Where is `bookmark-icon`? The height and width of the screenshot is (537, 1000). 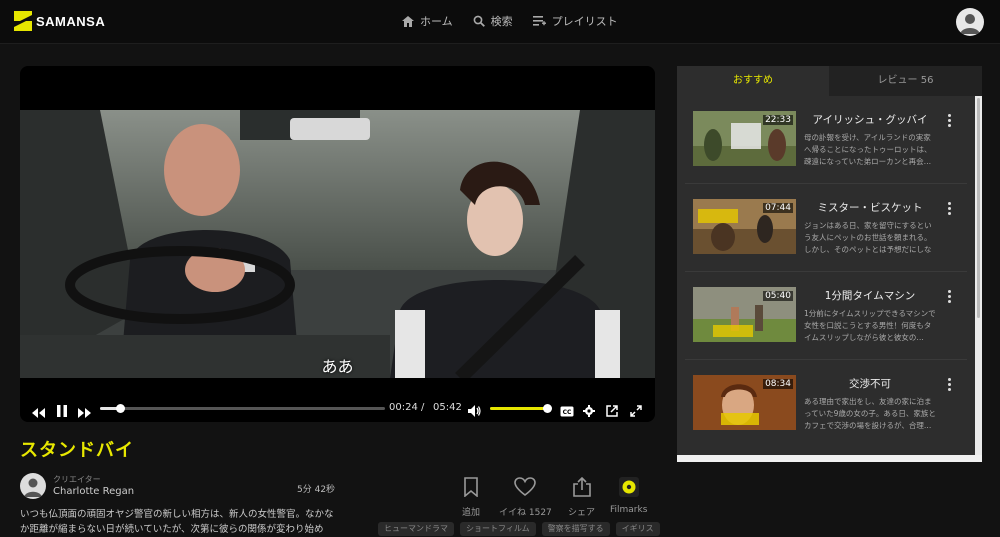
bookmark-icon is located at coordinates (471, 489).